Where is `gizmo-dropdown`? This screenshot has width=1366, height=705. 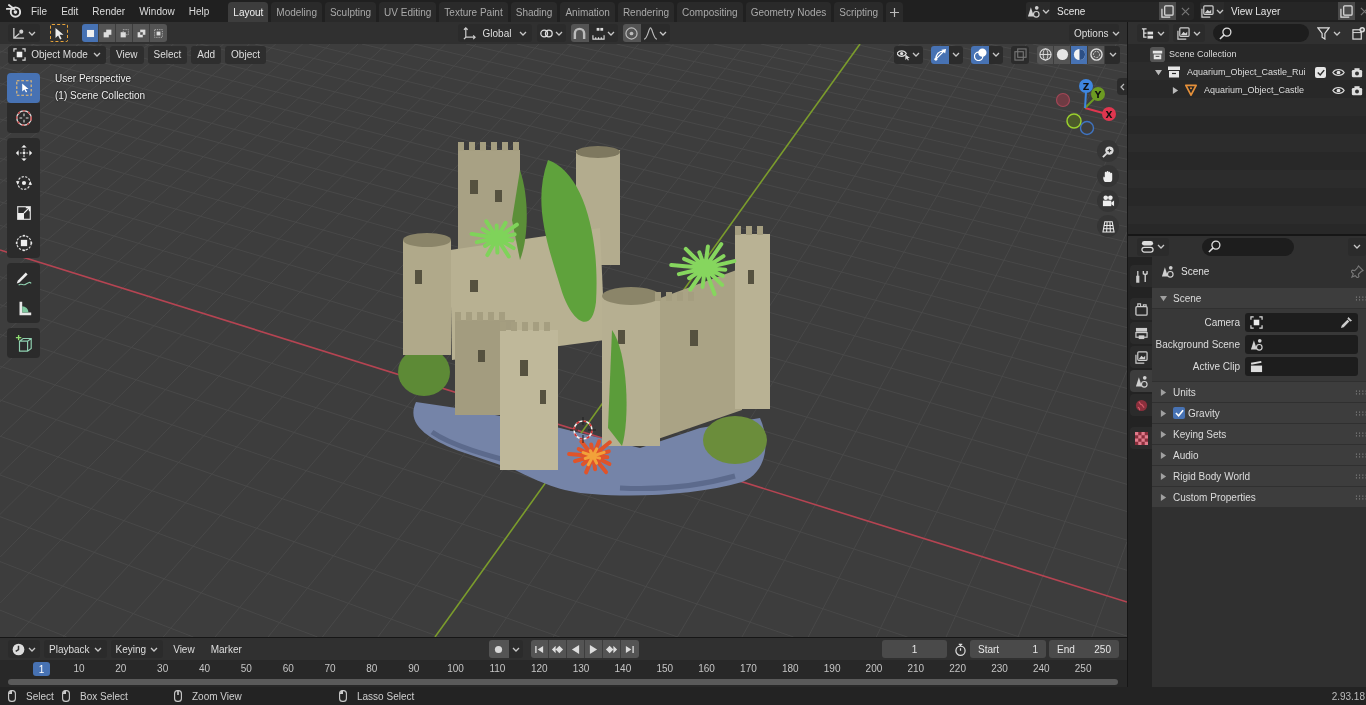
gizmo-dropdown is located at coordinates (956, 54).